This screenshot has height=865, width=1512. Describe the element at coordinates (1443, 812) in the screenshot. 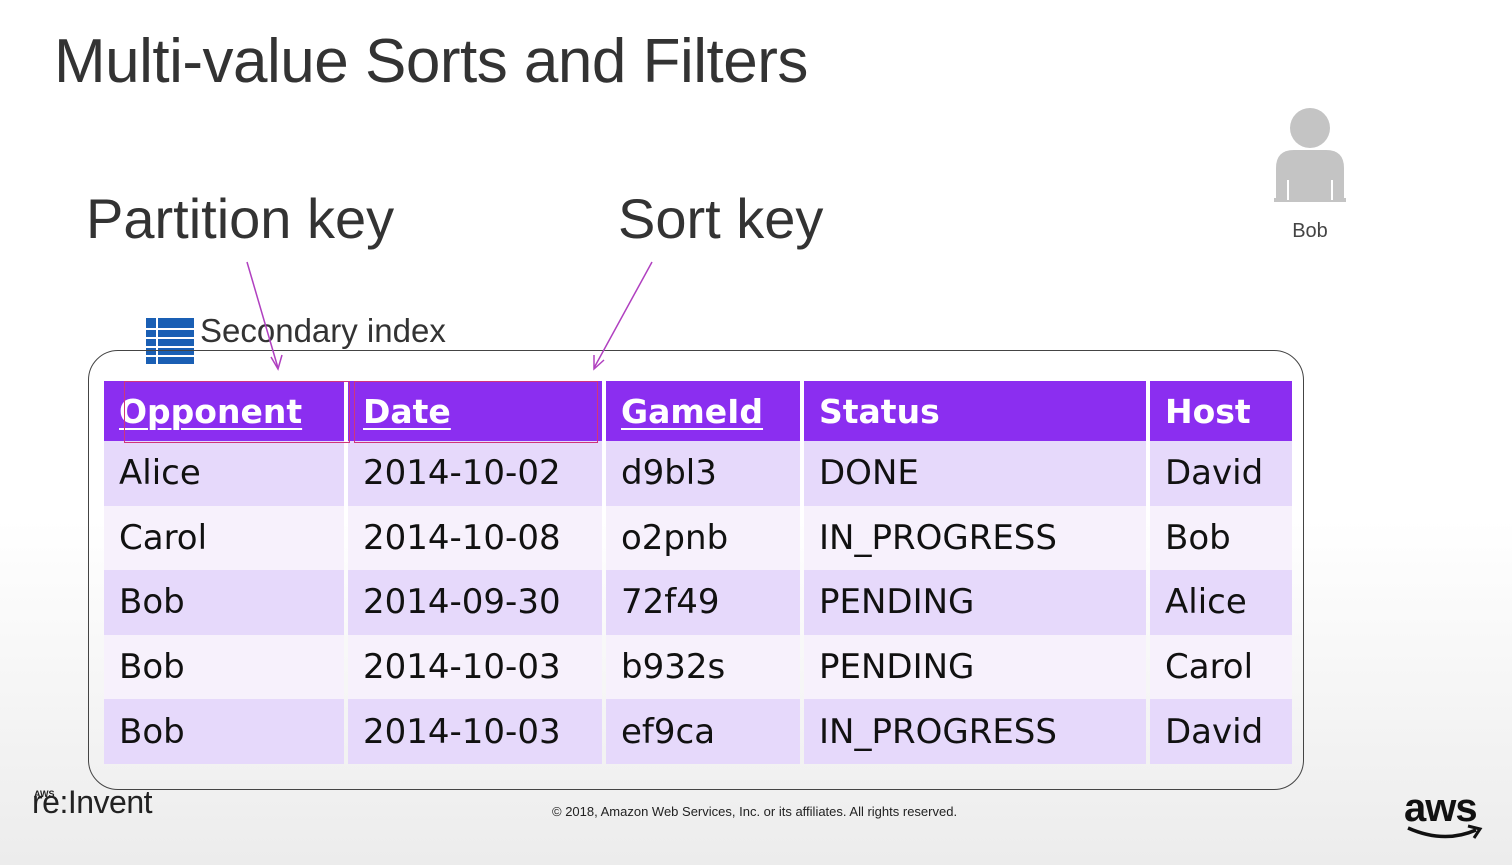

I see `aws-logo: aws` at that location.